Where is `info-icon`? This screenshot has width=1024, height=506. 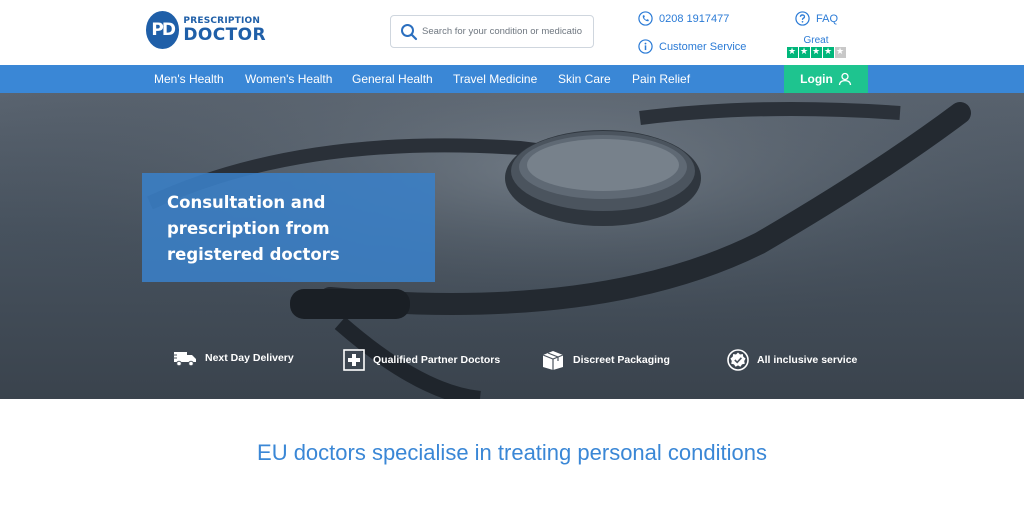
info-icon is located at coordinates (645, 46).